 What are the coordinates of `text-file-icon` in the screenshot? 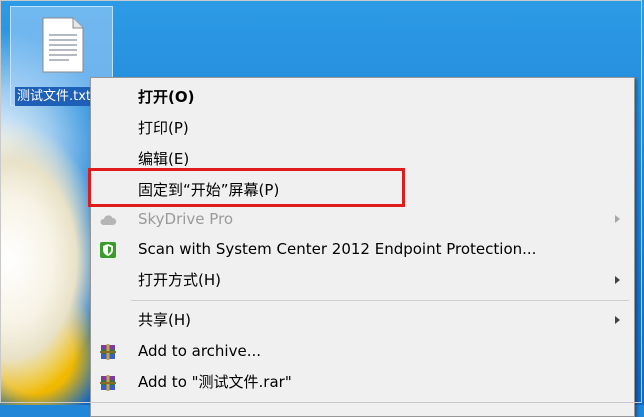 It's located at (63, 45).